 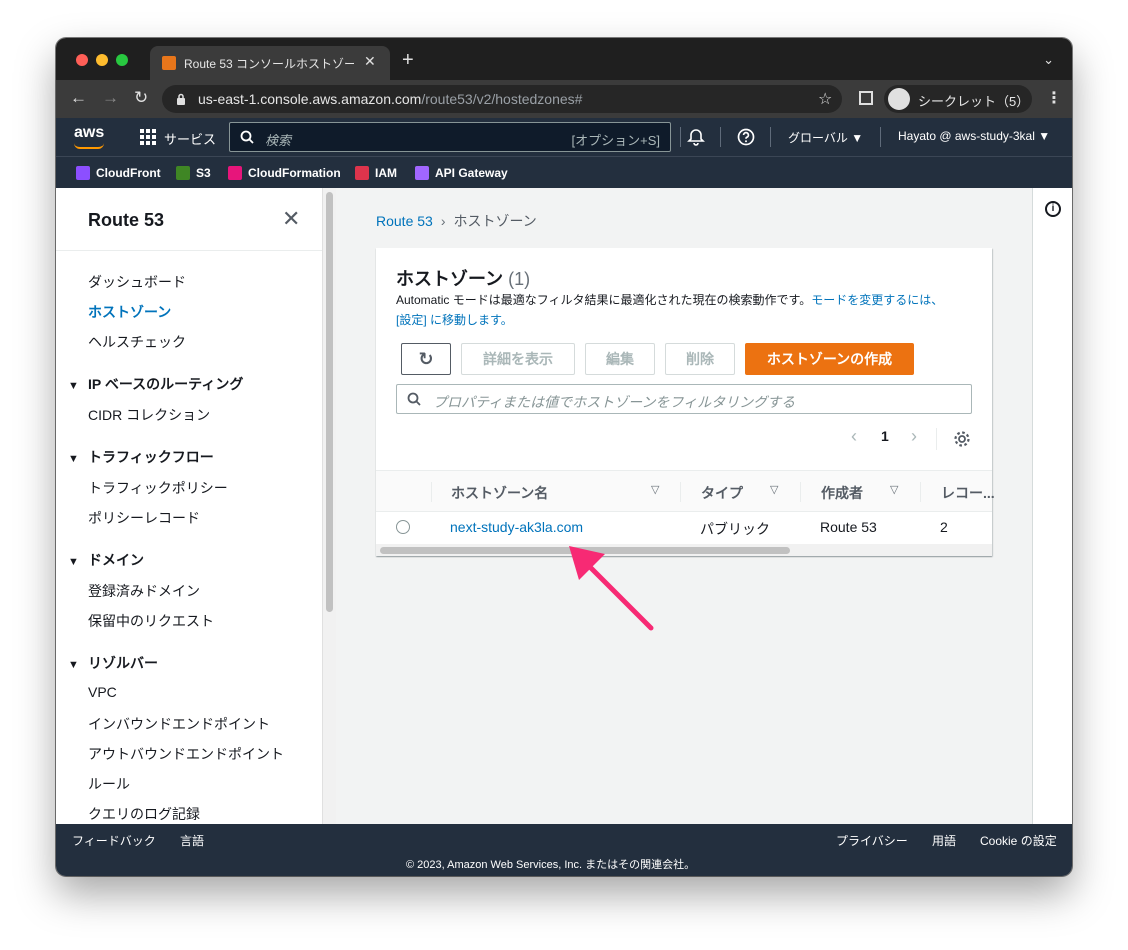 I want to click on column-header-type: タイプ, so click(x=722, y=493).